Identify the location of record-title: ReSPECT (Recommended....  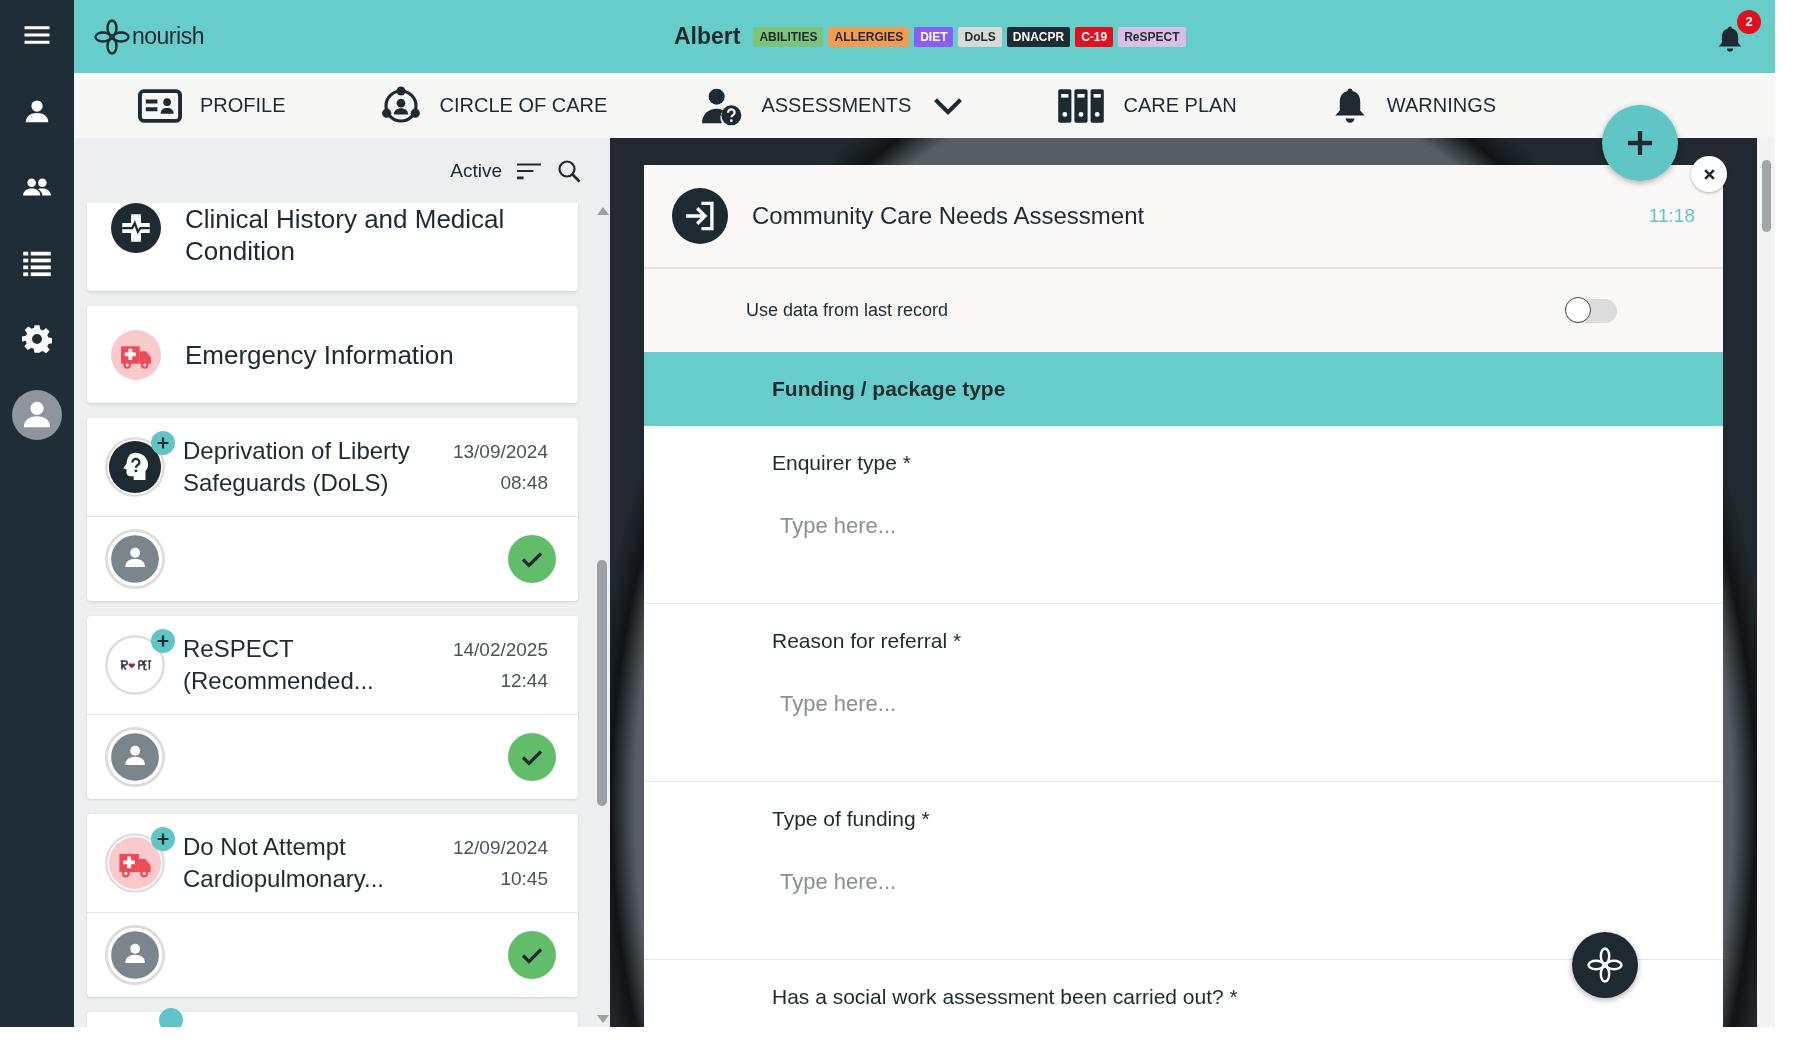
(279, 665).